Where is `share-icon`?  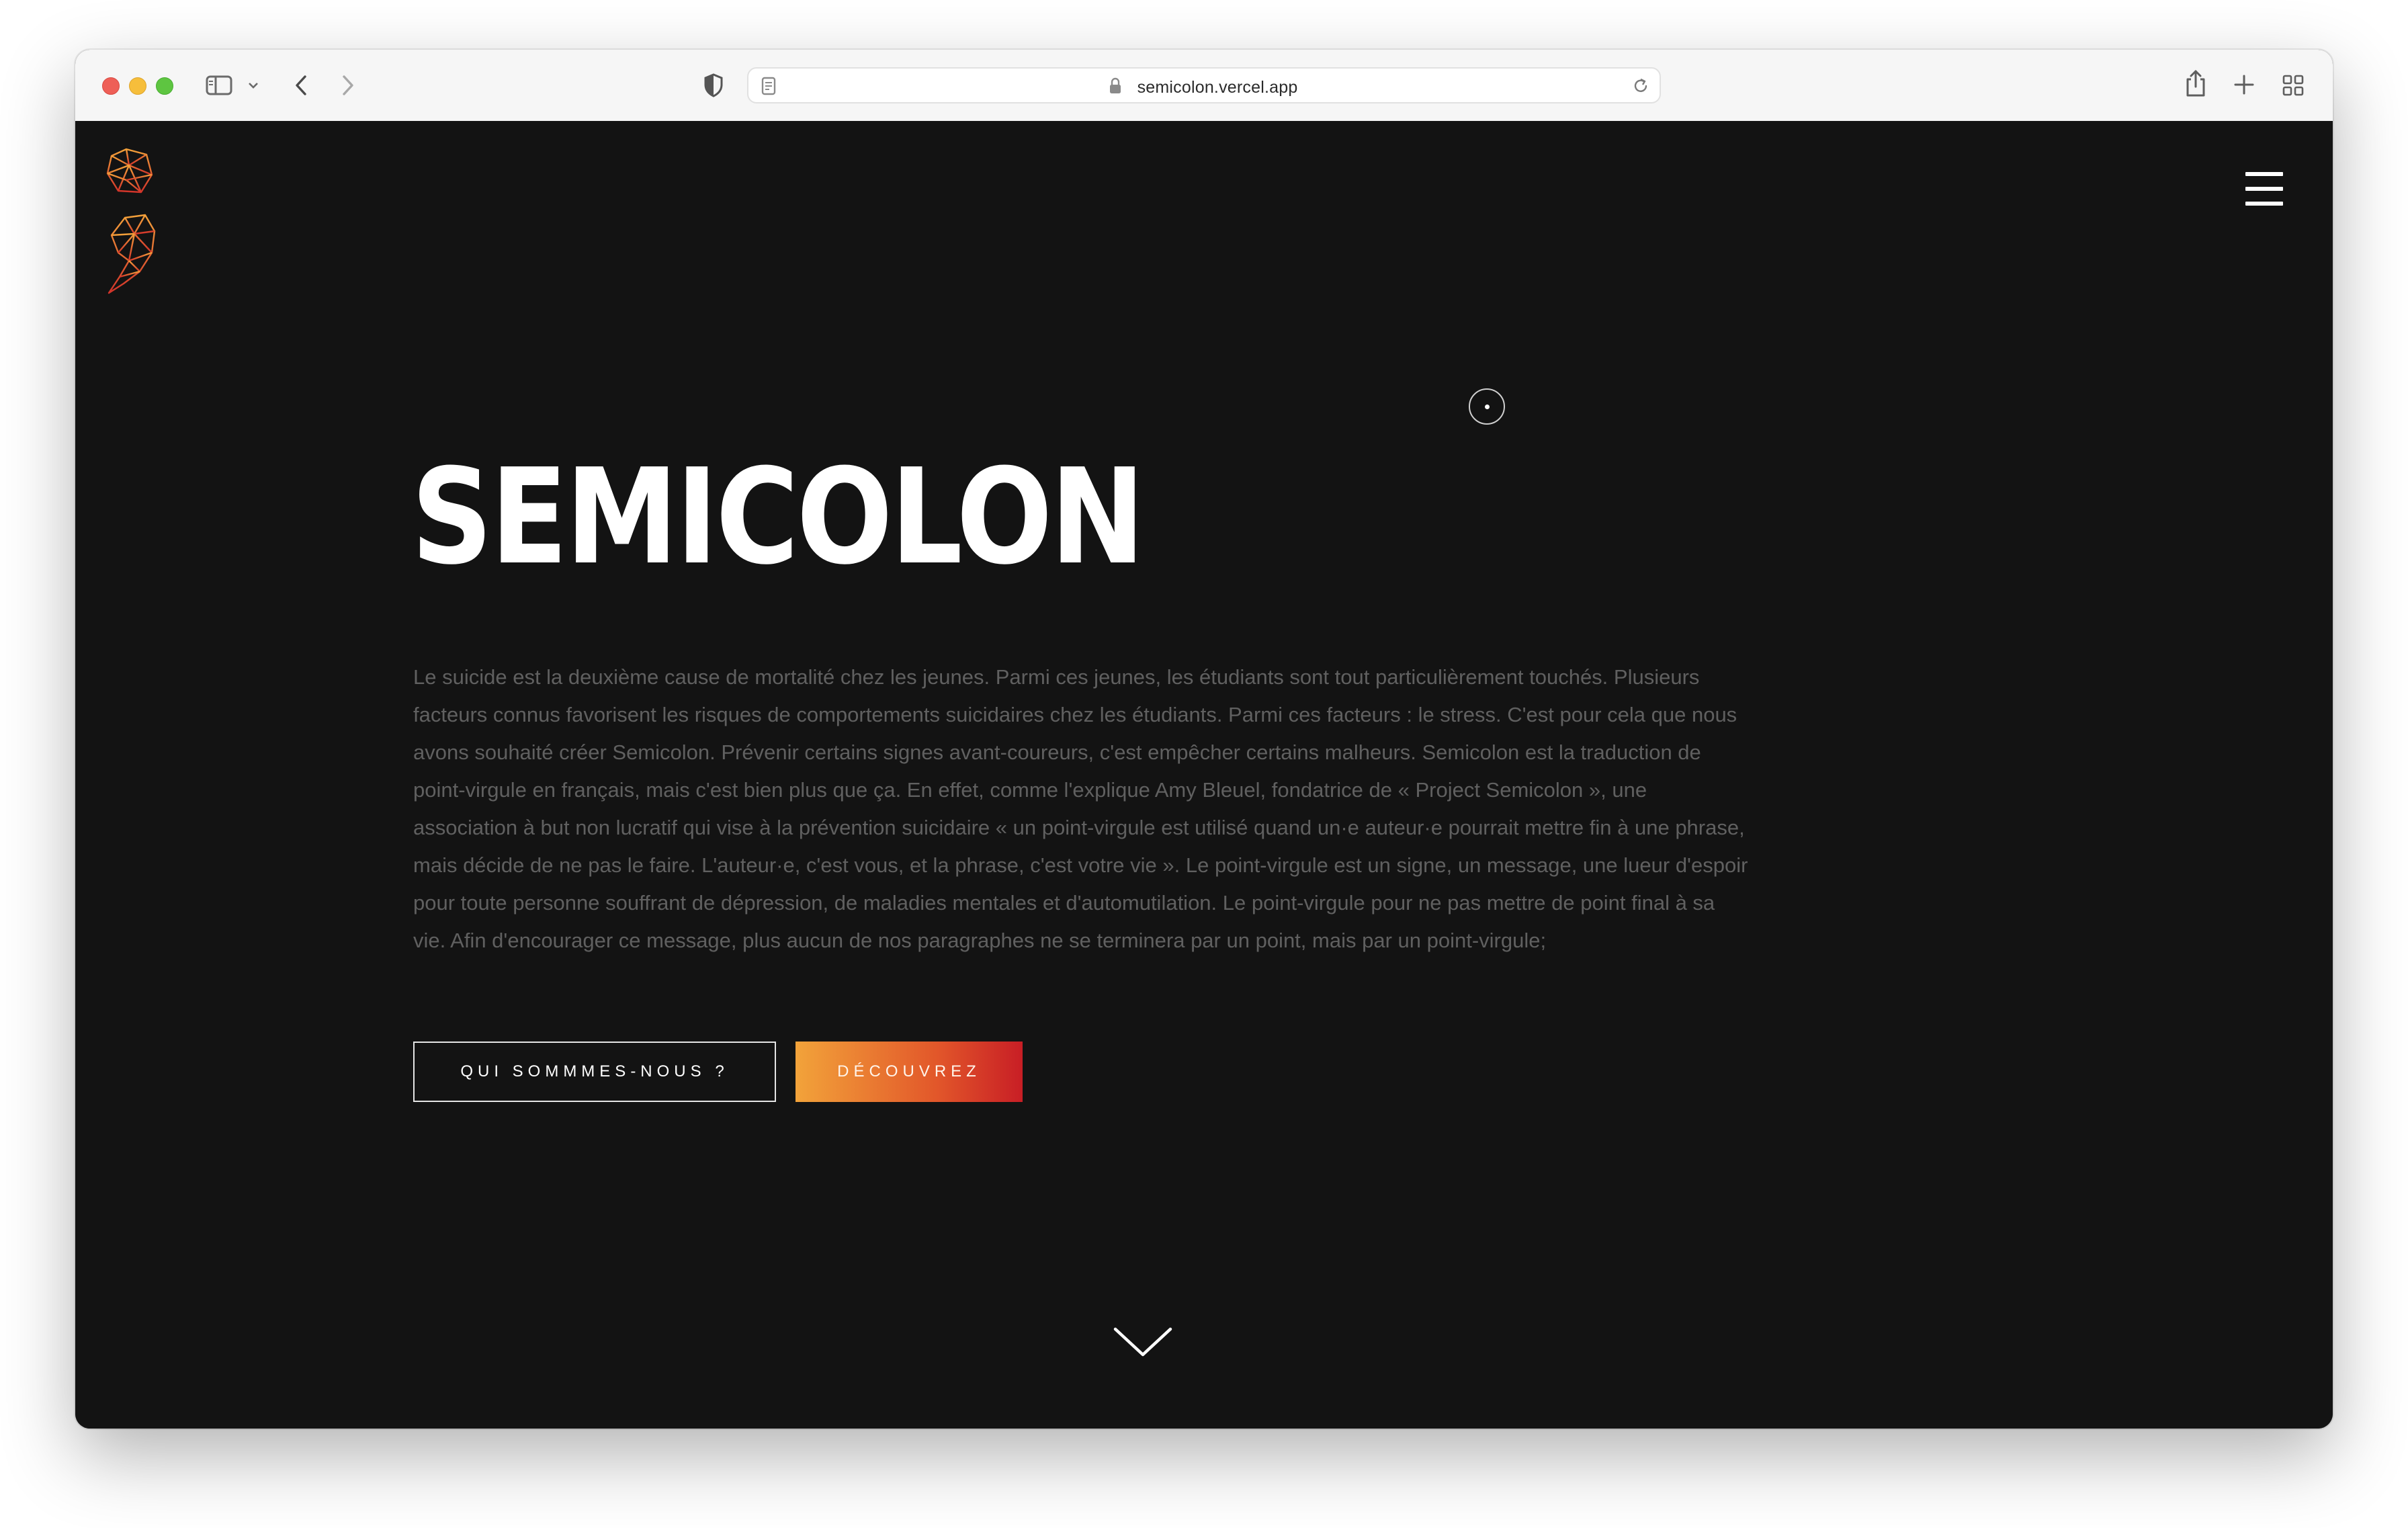 share-icon is located at coordinates (2196, 84).